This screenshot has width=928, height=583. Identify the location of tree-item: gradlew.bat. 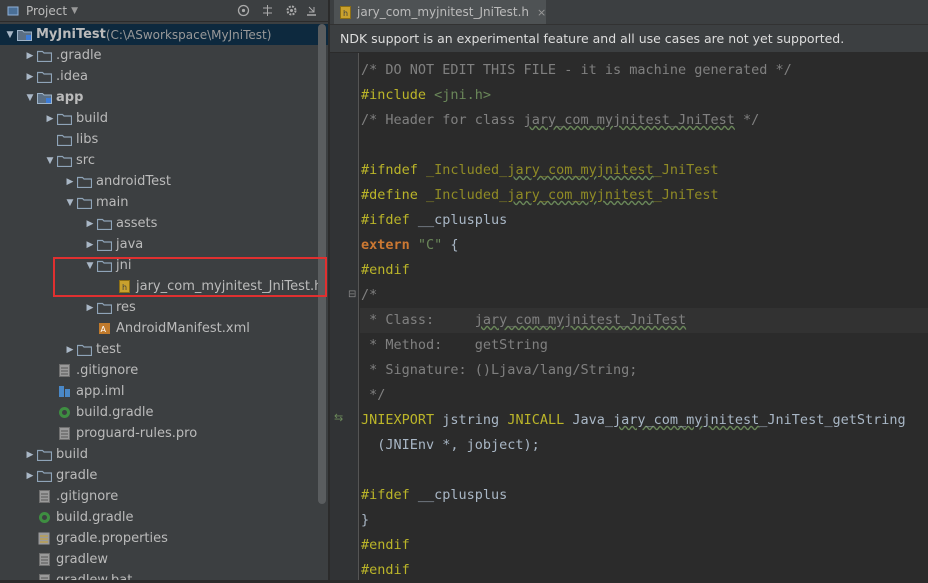
(164, 575).